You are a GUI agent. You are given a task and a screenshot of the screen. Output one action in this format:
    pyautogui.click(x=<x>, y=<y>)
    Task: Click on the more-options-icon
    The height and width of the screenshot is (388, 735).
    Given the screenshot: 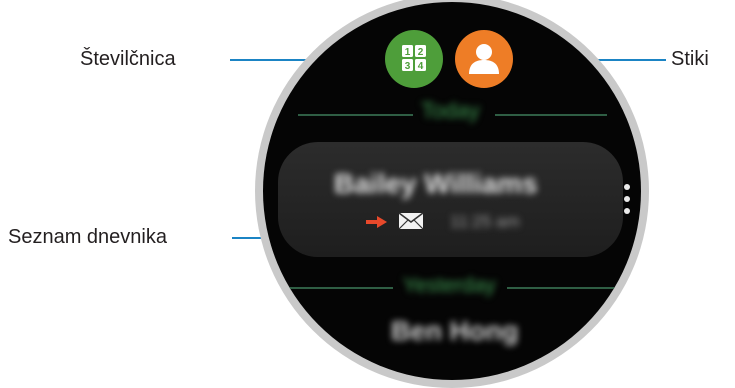 What is the action you would take?
    pyautogui.click(x=627, y=199)
    